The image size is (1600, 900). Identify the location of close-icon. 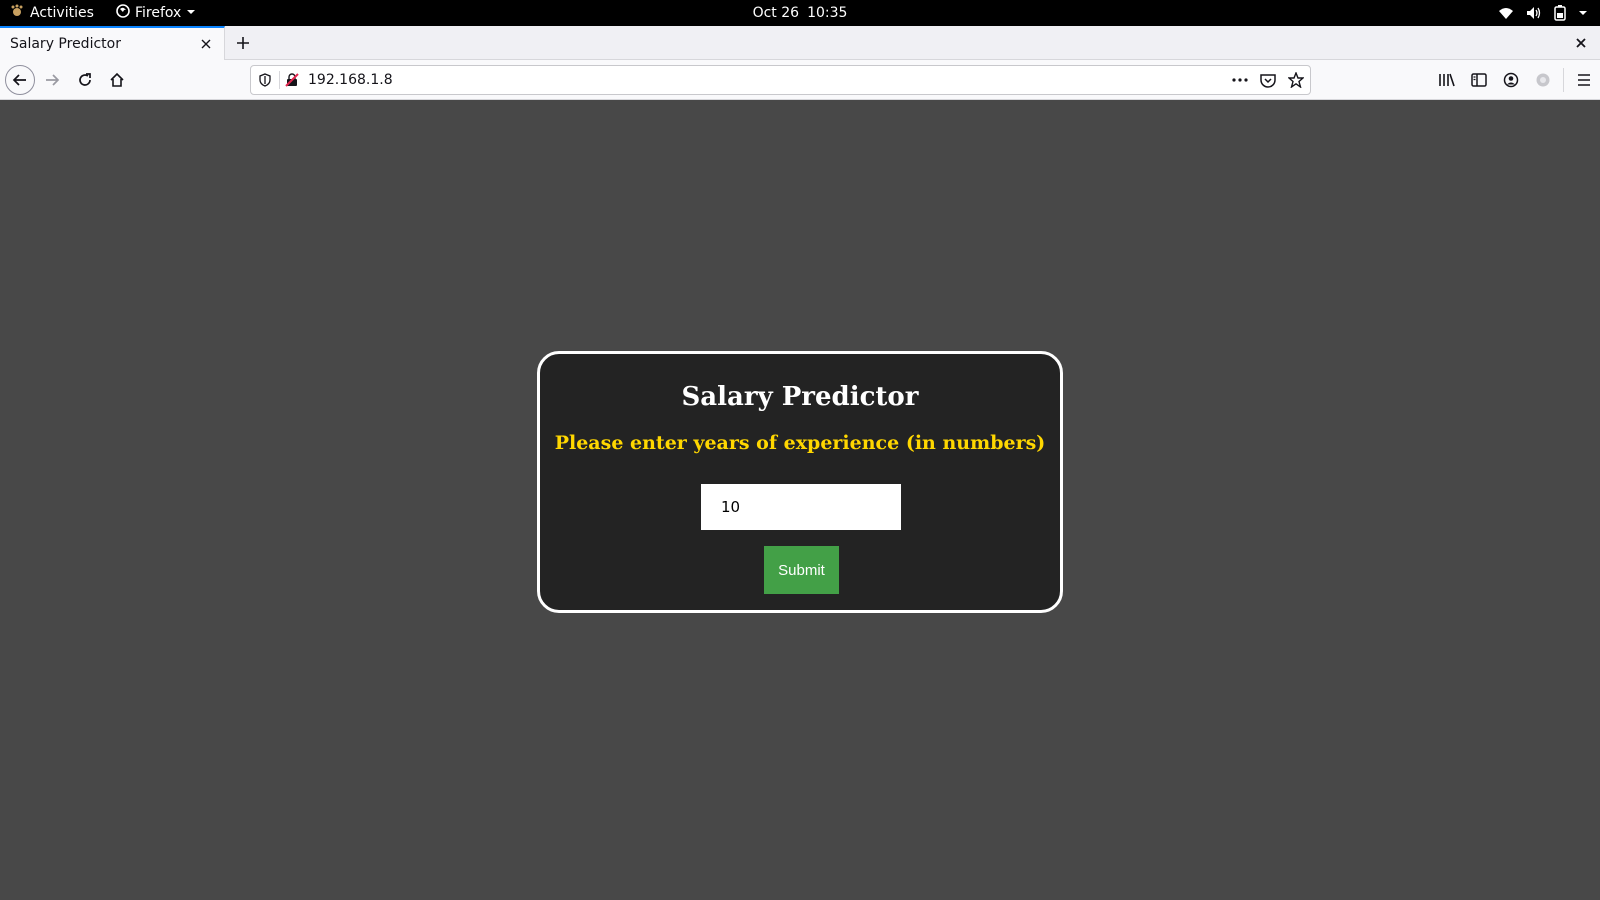
(1581, 43).